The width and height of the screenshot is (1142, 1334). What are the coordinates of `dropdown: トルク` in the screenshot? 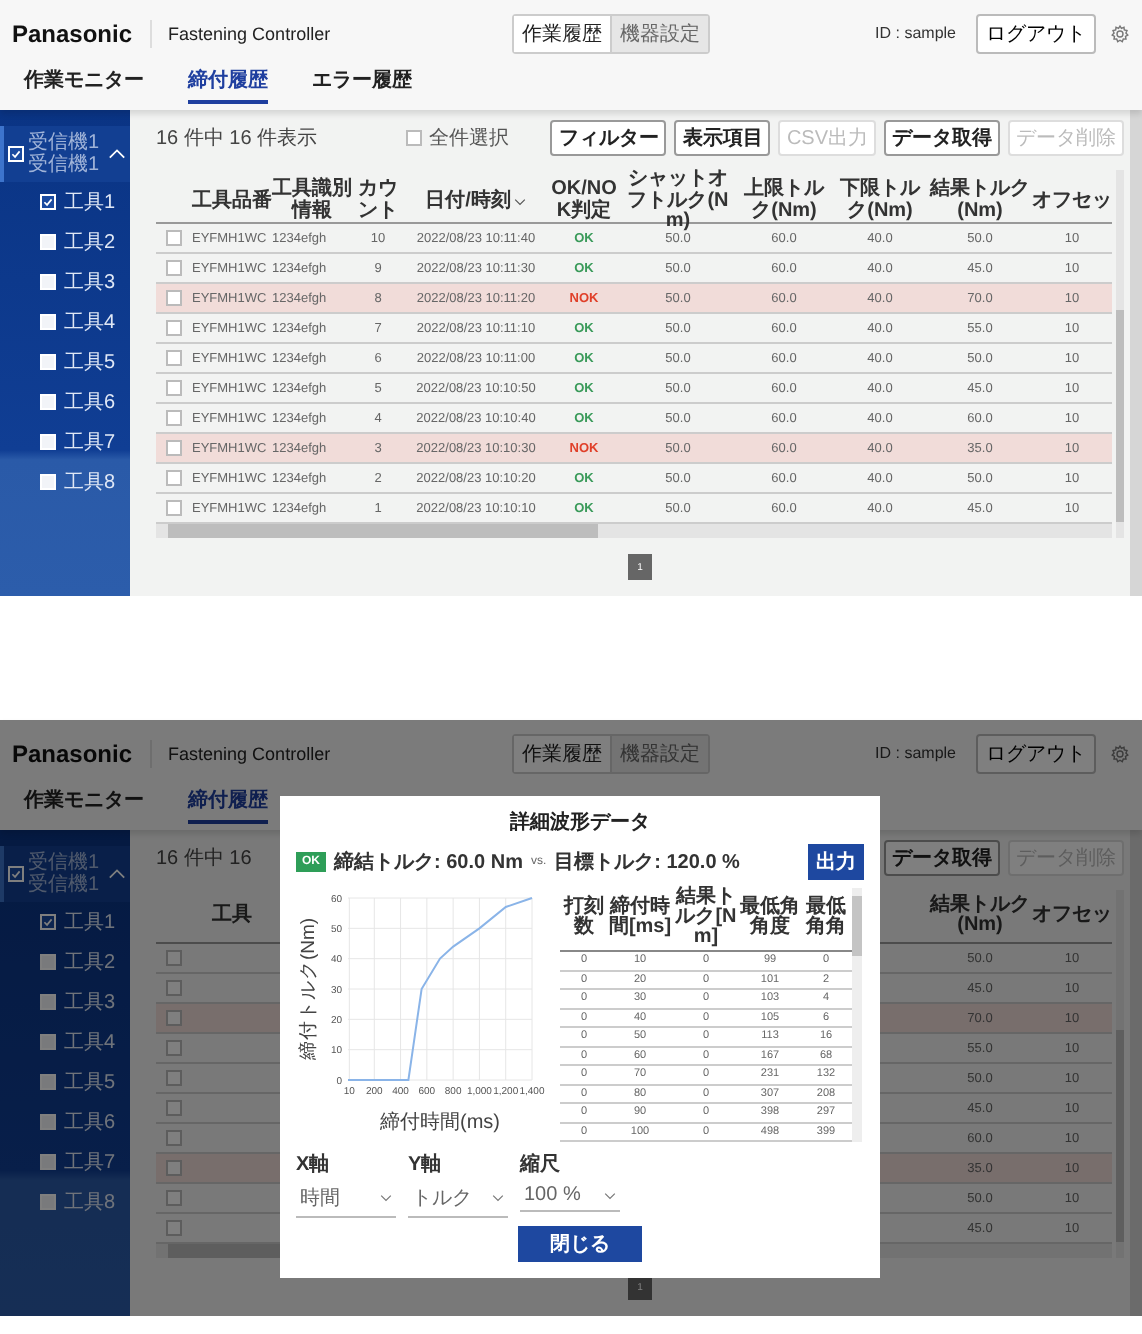 It's located at (458, 1200).